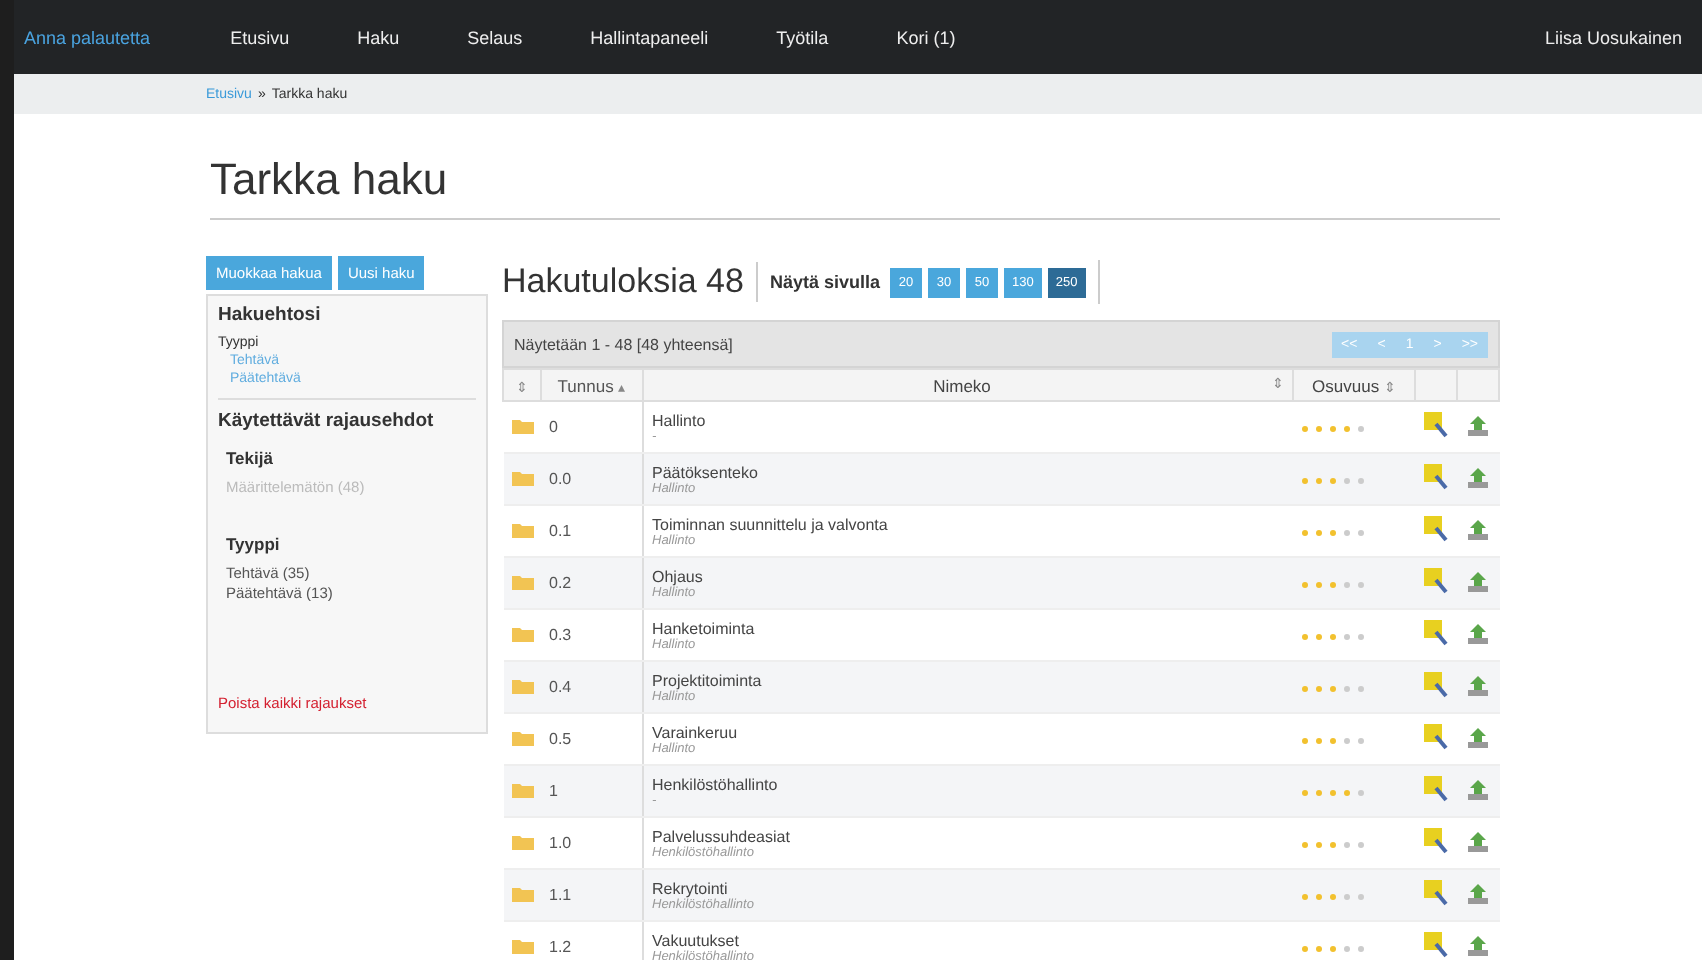  I want to click on record-title: Projektitoiminta, so click(968, 680).